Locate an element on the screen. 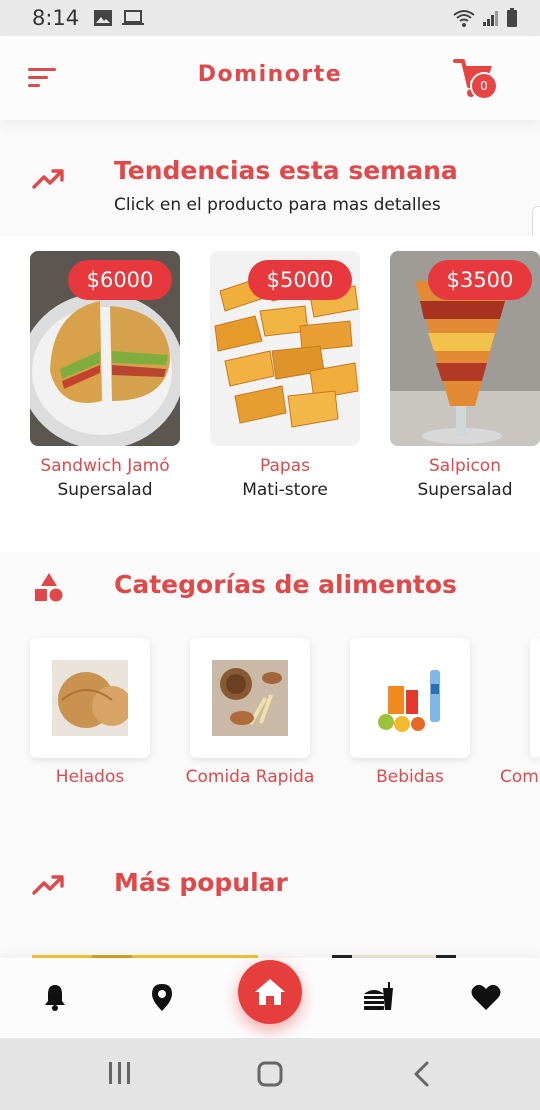 Image resolution: width=540 pixels, height=1110 pixels. home-icon is located at coordinates (270, 992).